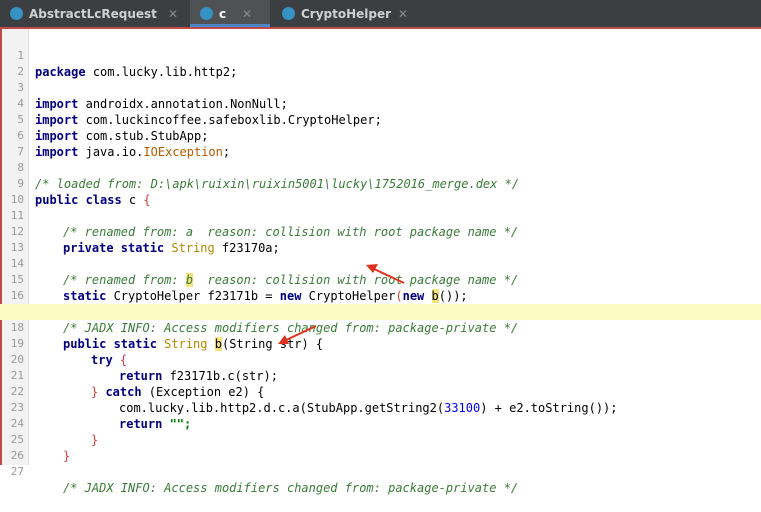 Image resolution: width=761 pixels, height=512 pixels. Describe the element at coordinates (297, 334) in the screenshot. I see `arrow-to-return-call` at that location.